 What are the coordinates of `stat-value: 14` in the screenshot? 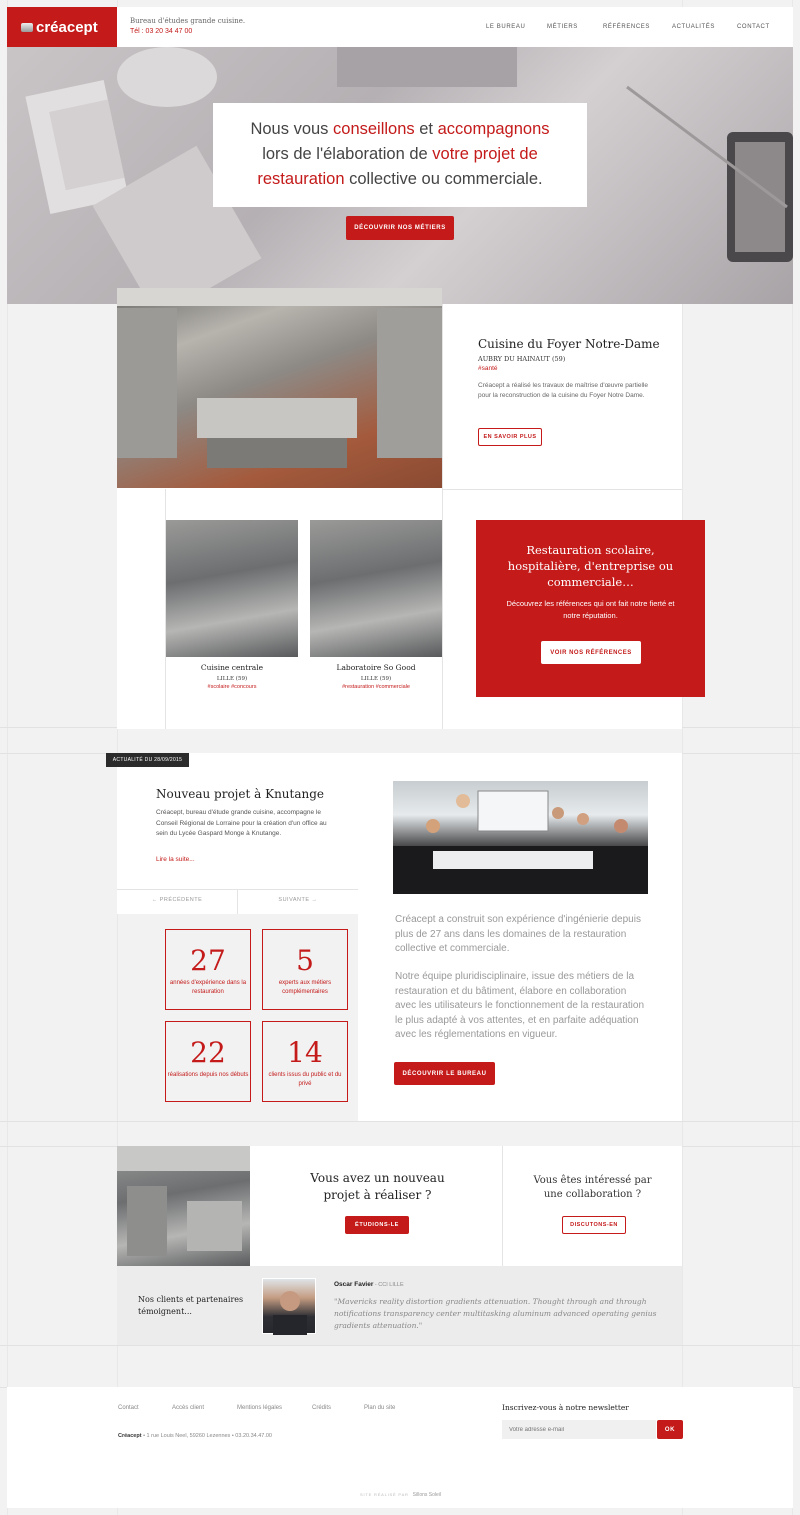 It's located at (305, 1052).